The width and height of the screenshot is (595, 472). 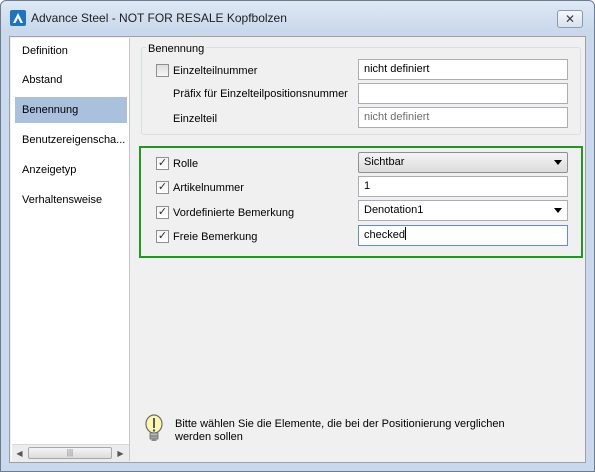 What do you see at coordinates (162, 70) in the screenshot?
I see `einzelteilnummer-checkbox` at bounding box center [162, 70].